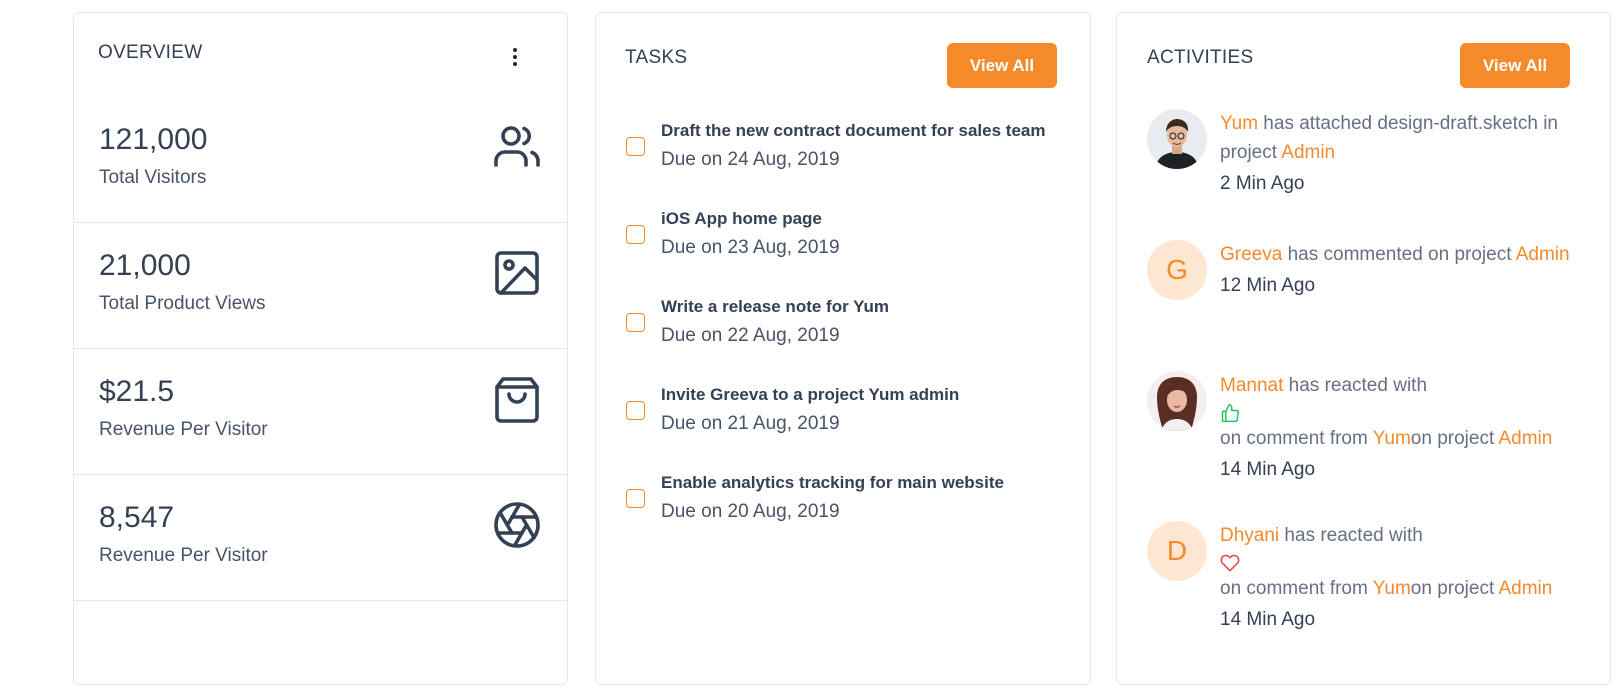 The width and height of the screenshot is (1618, 691). What do you see at coordinates (851, 244) in the screenshot?
I see `task-item: iOS App home page Due on 23 Aug, 2019` at bounding box center [851, 244].